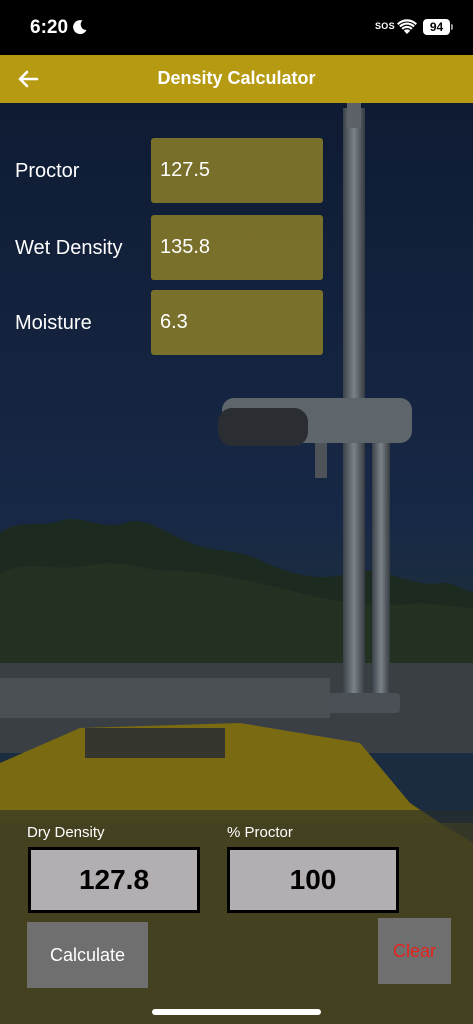  Describe the element at coordinates (236, 27) in the screenshot. I see `status-bar: 6:20 SOS 94` at that location.